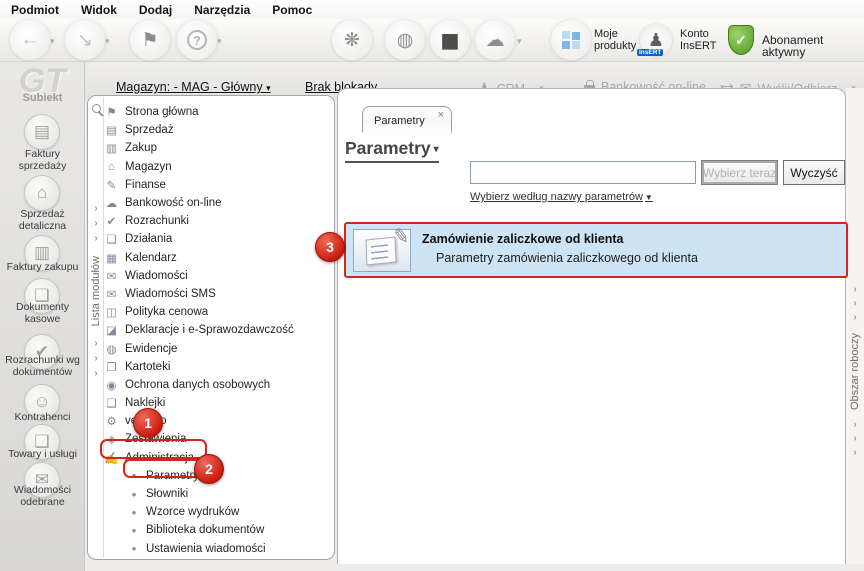 The image size is (864, 571). I want to click on module-item-rozrachunki: ✔ Rozrachunki, so click(219, 221).